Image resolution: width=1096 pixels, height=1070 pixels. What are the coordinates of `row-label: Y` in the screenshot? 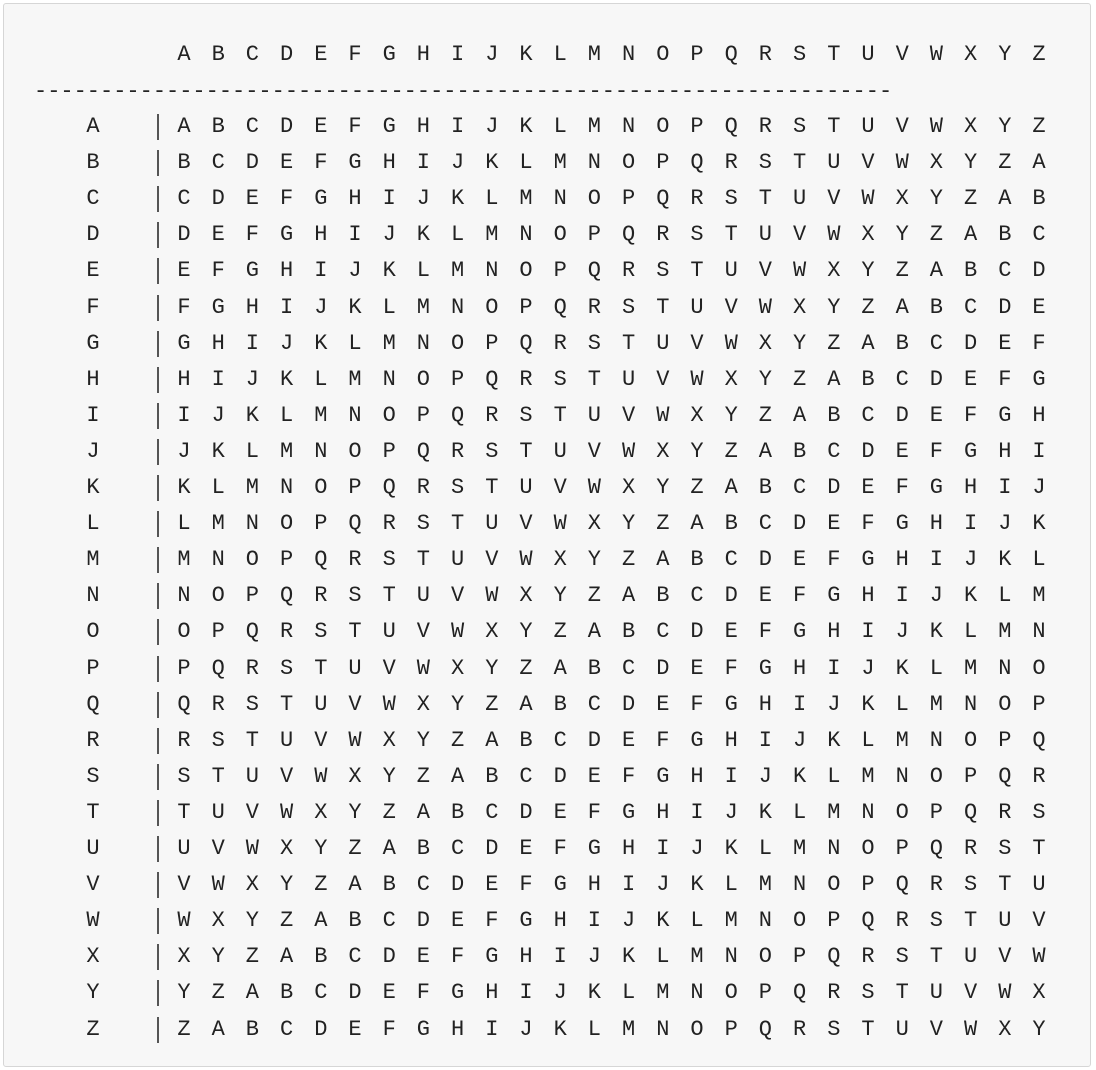 It's located at (93, 993).